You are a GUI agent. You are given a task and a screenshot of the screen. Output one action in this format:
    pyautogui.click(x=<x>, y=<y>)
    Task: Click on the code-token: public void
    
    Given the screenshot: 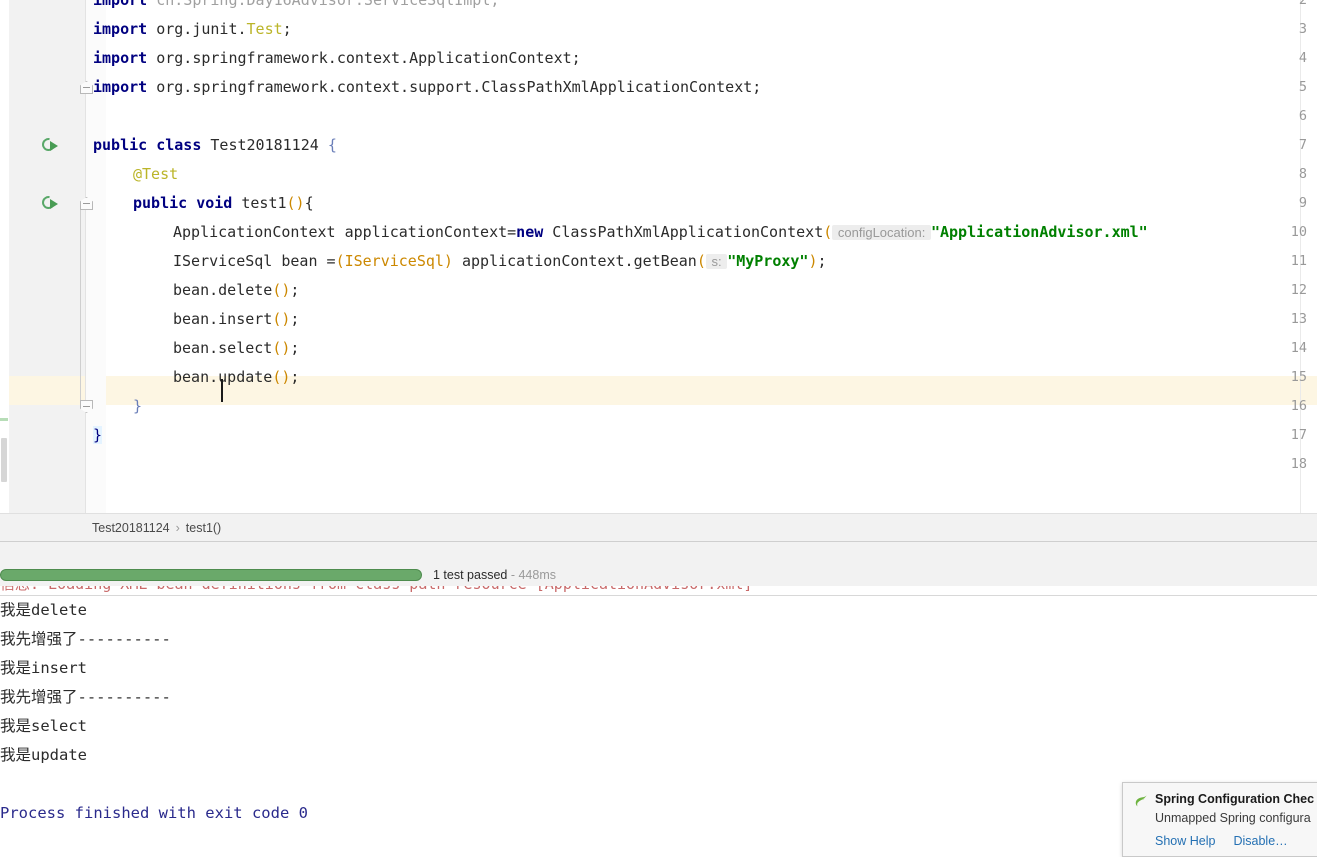 What is the action you would take?
    pyautogui.click(x=187, y=203)
    